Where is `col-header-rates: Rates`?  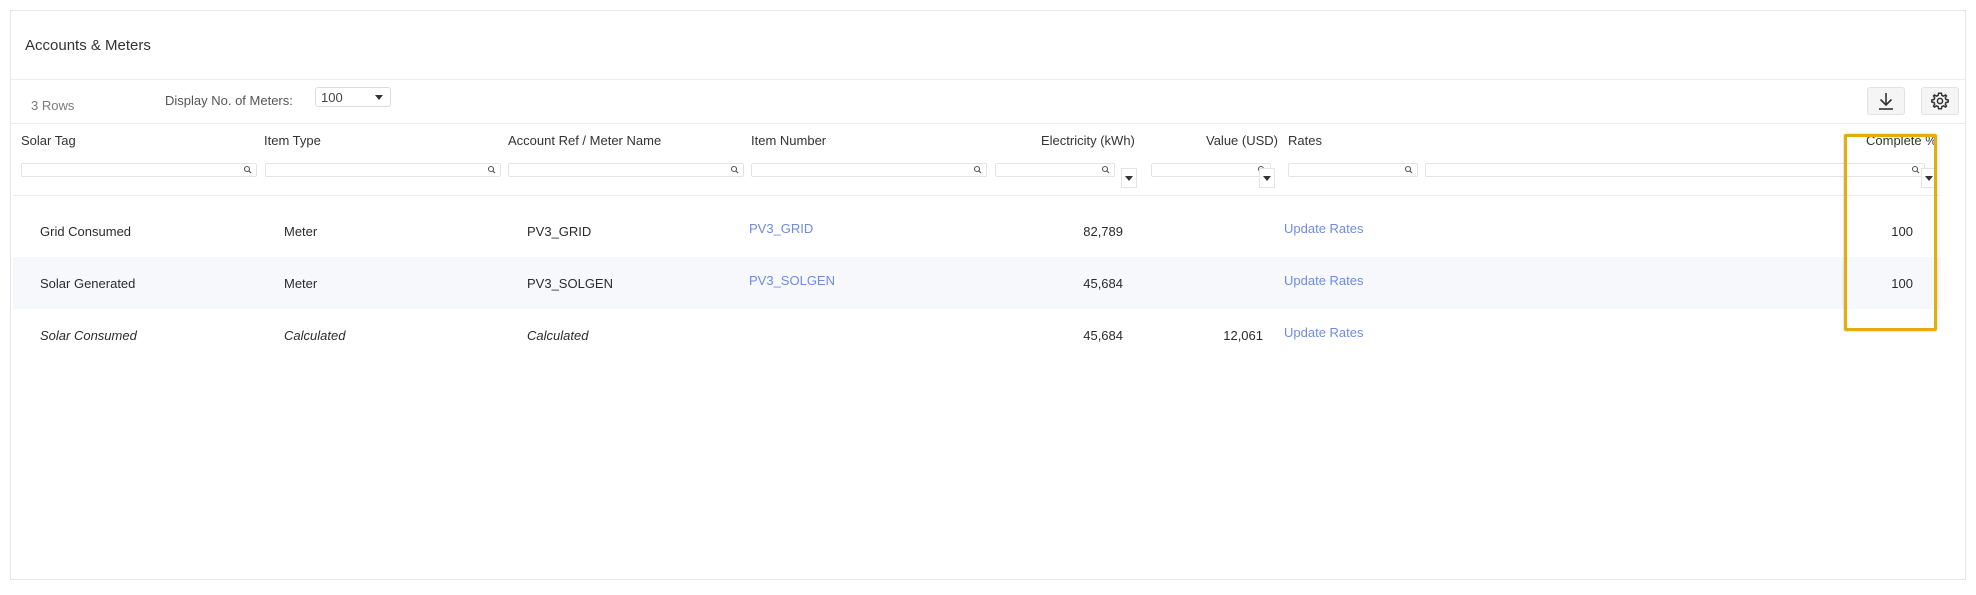 col-header-rates: Rates is located at coordinates (1305, 140).